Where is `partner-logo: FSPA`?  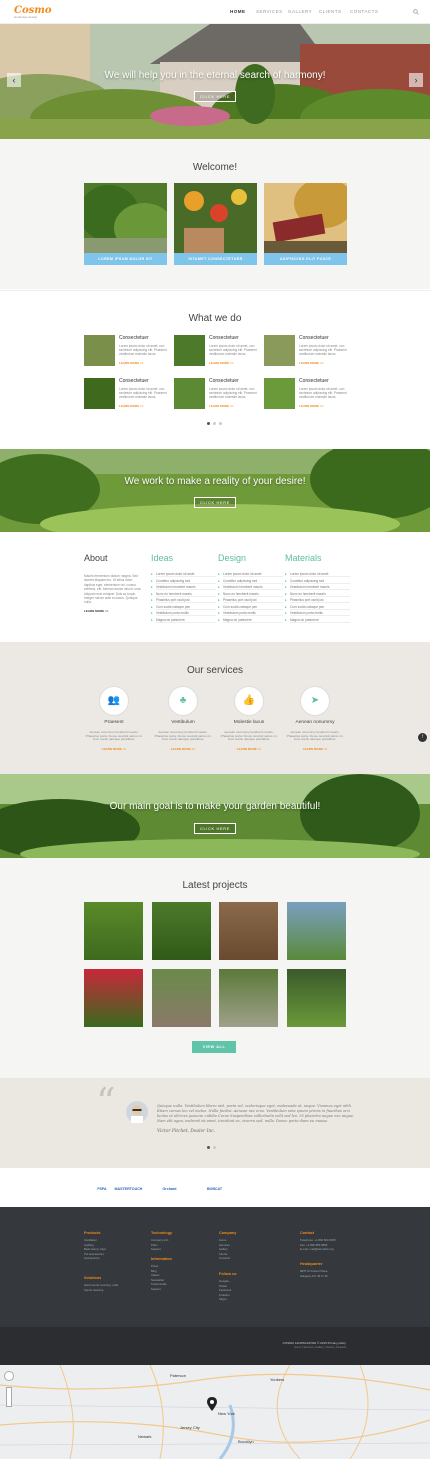 partner-logo: FSPA is located at coordinates (102, 1189).